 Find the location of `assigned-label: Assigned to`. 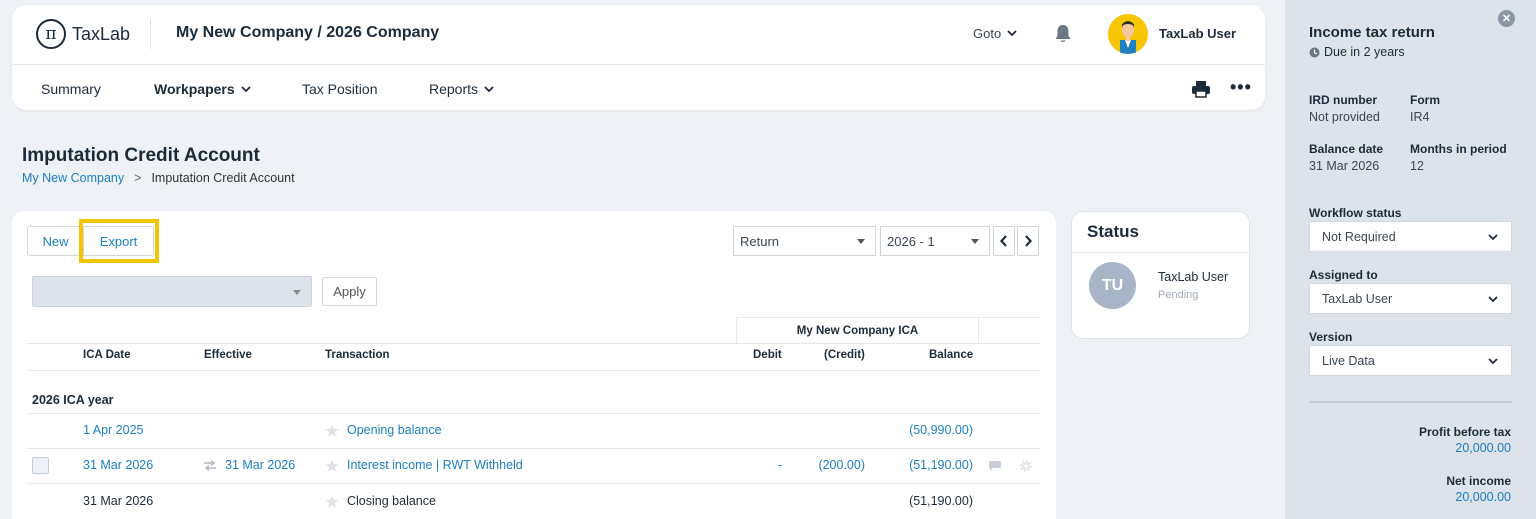

assigned-label: Assigned to is located at coordinates (1343, 275).